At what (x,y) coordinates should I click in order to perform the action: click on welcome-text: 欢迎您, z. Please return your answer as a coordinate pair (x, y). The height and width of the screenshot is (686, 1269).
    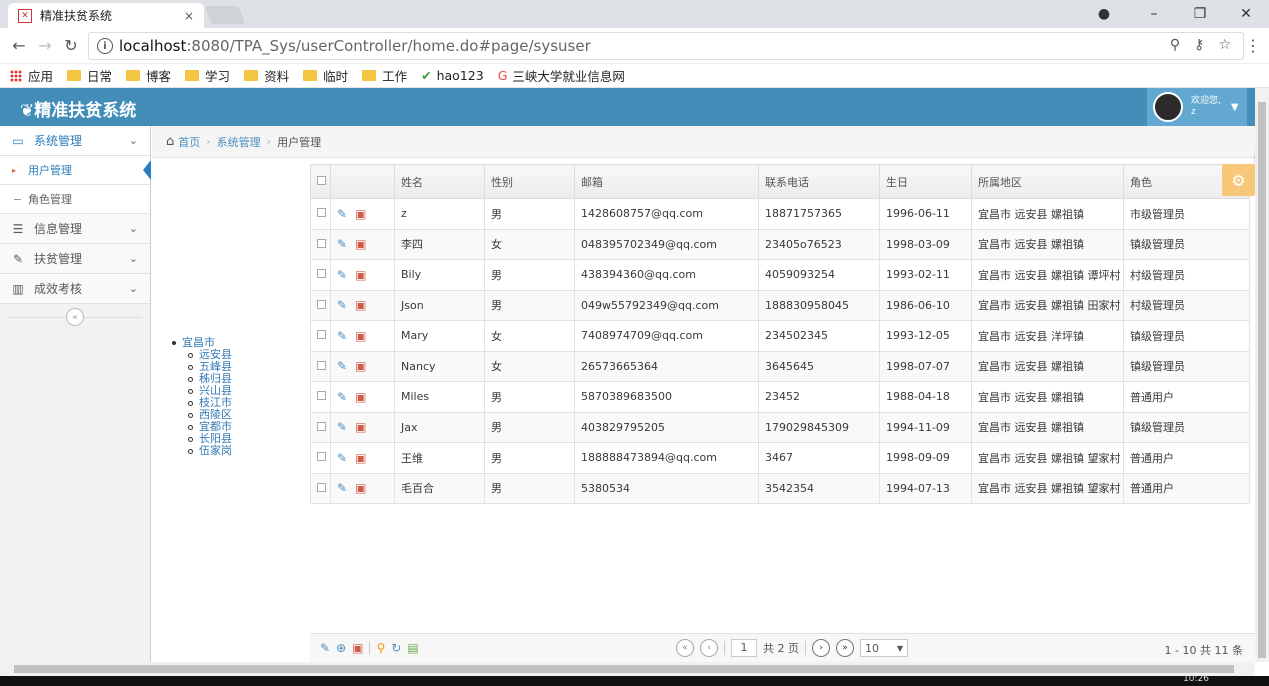
    Looking at the image, I should click on (1206, 106).